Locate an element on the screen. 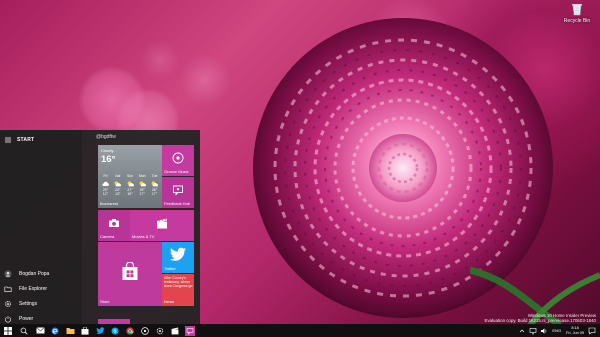 This screenshot has height=337, width=600. forecast-low: 15° is located at coordinates (130, 193).